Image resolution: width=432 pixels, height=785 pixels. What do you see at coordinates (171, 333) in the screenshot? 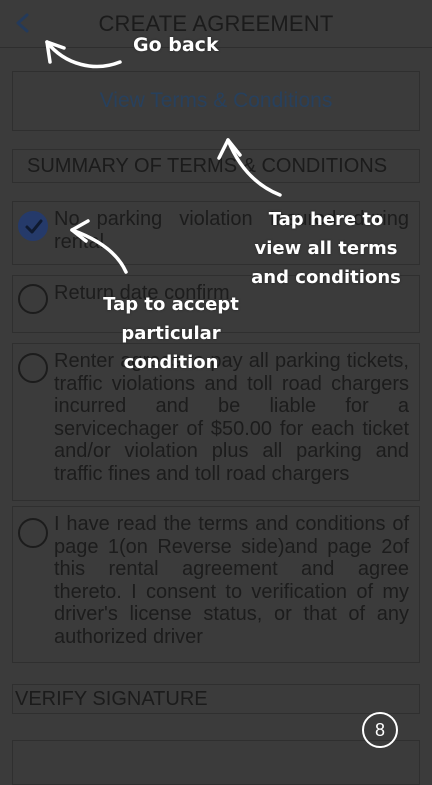
I see `tip-accept-condition: Tap to accept particular condition` at bounding box center [171, 333].